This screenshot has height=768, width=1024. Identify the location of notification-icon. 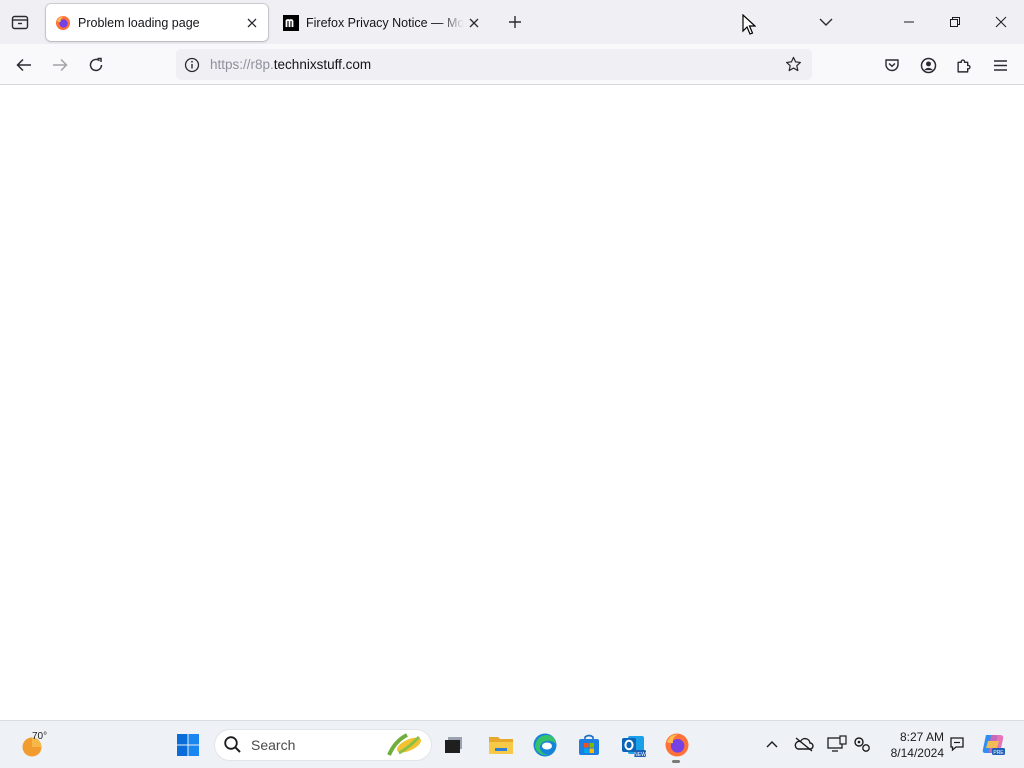
(957, 744).